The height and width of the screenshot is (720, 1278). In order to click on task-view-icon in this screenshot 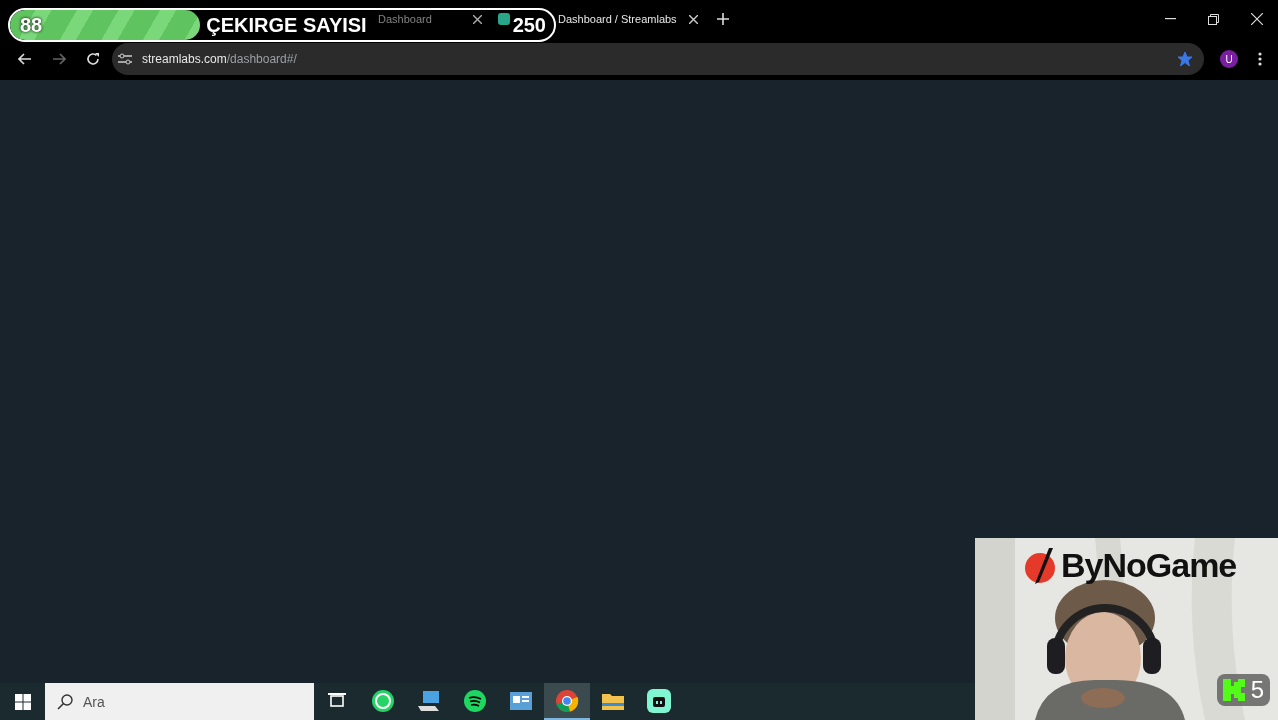, I will do `click(337, 700)`.